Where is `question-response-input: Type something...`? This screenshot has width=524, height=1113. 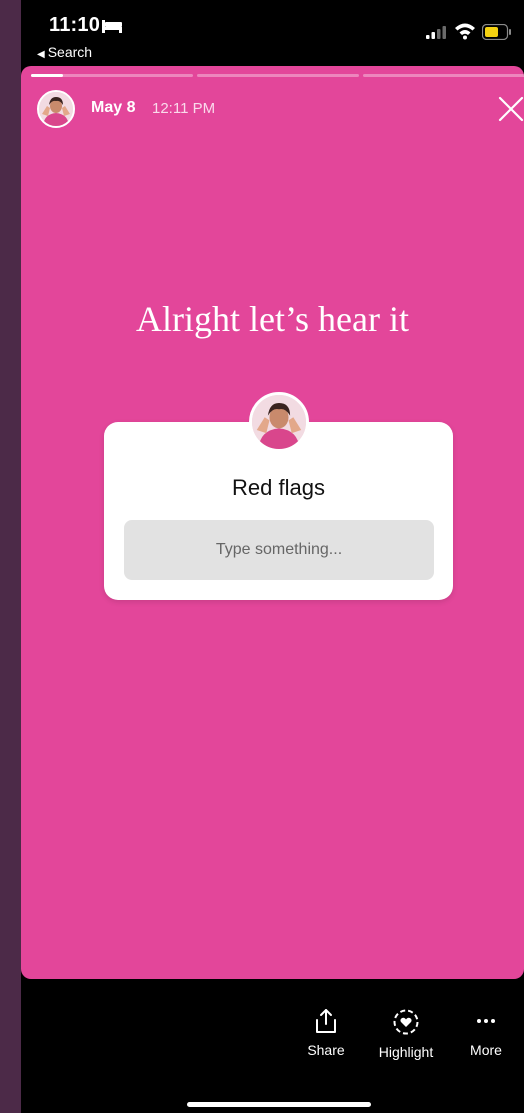 question-response-input: Type something... is located at coordinates (279, 550).